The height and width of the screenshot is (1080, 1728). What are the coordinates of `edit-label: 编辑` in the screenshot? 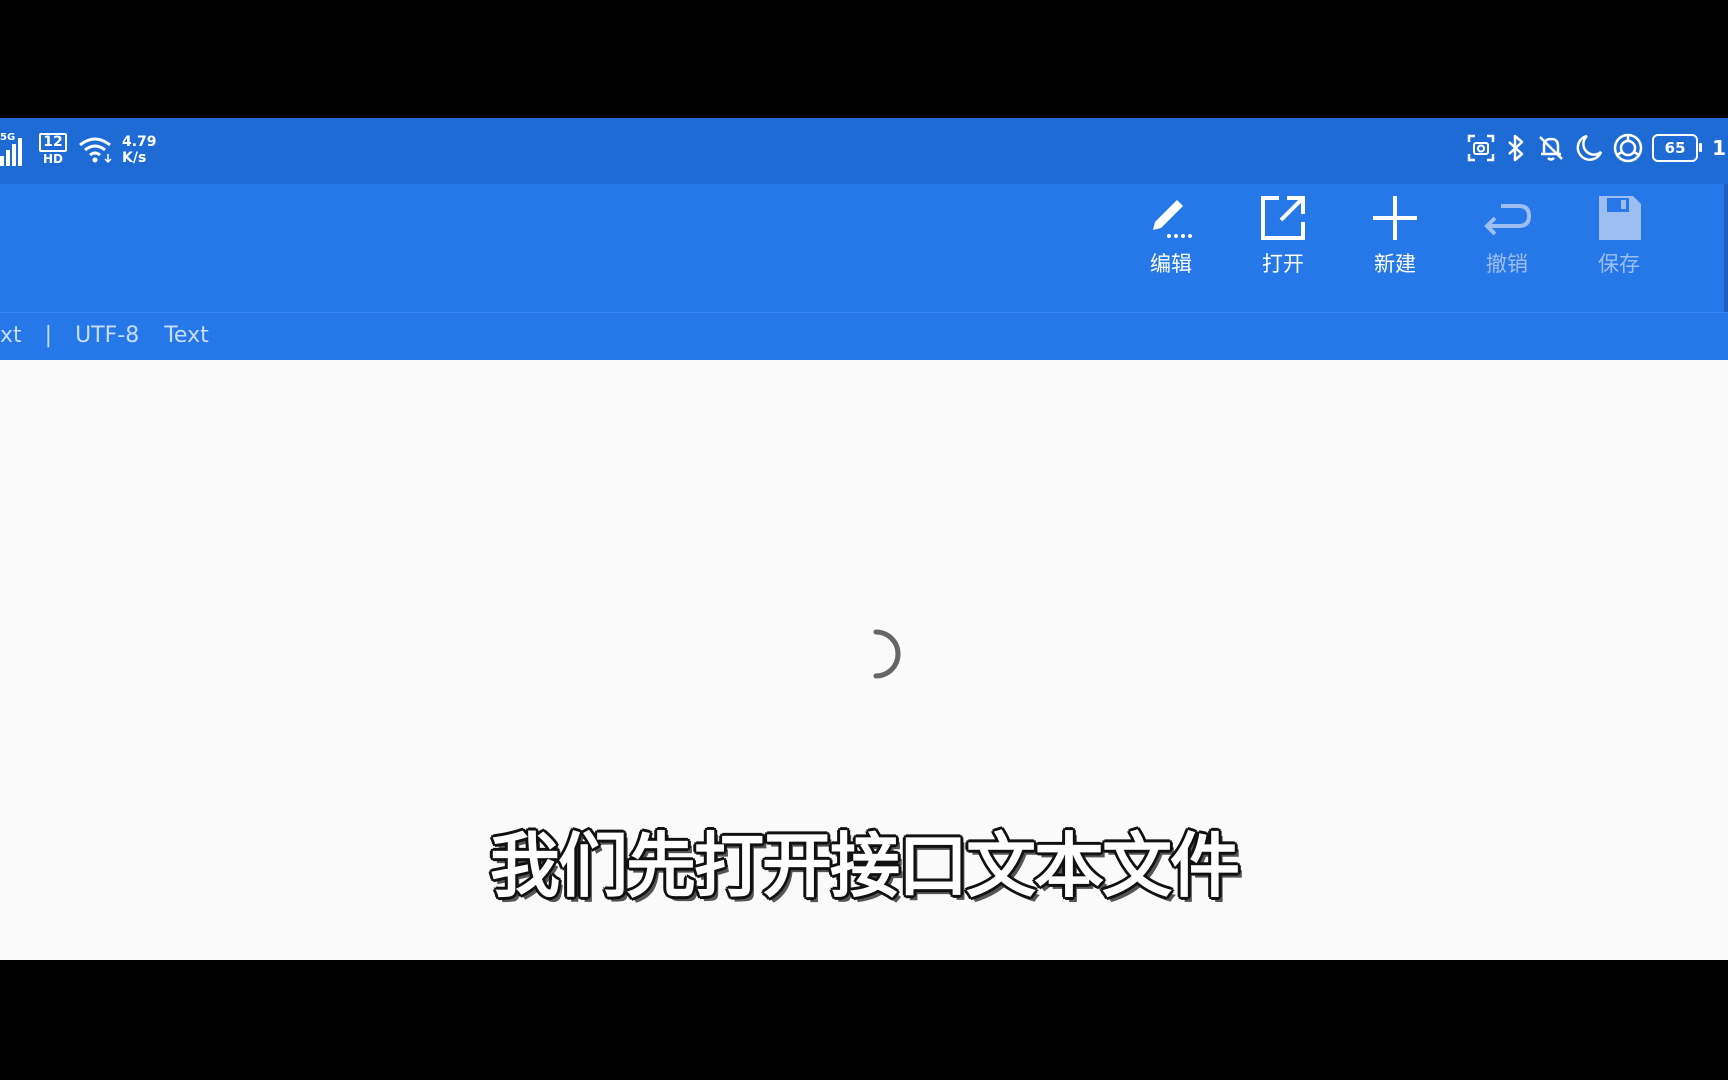 It's located at (1171, 264).